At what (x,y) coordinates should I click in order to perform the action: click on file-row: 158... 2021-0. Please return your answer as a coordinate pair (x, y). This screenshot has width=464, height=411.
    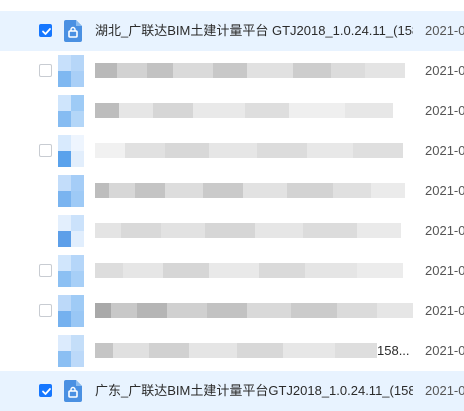
    Looking at the image, I should click on (232, 351).